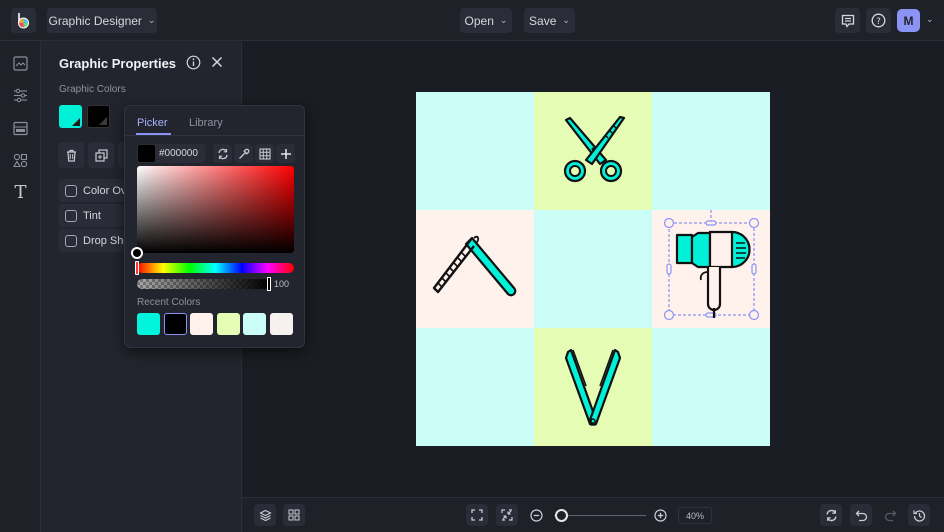 The height and width of the screenshot is (532, 944). What do you see at coordinates (203, 284) in the screenshot?
I see `opacity-slider` at bounding box center [203, 284].